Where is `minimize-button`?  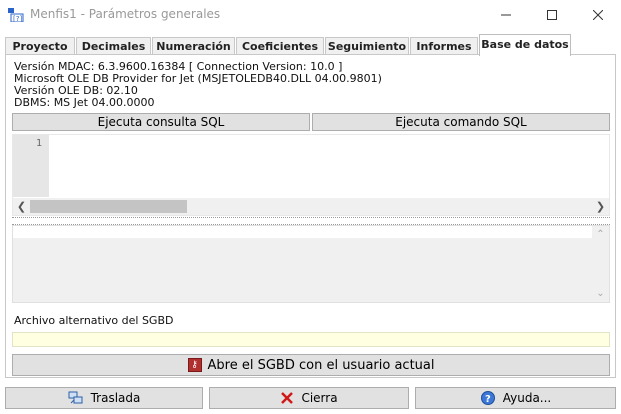 minimize-button is located at coordinates (506, 15).